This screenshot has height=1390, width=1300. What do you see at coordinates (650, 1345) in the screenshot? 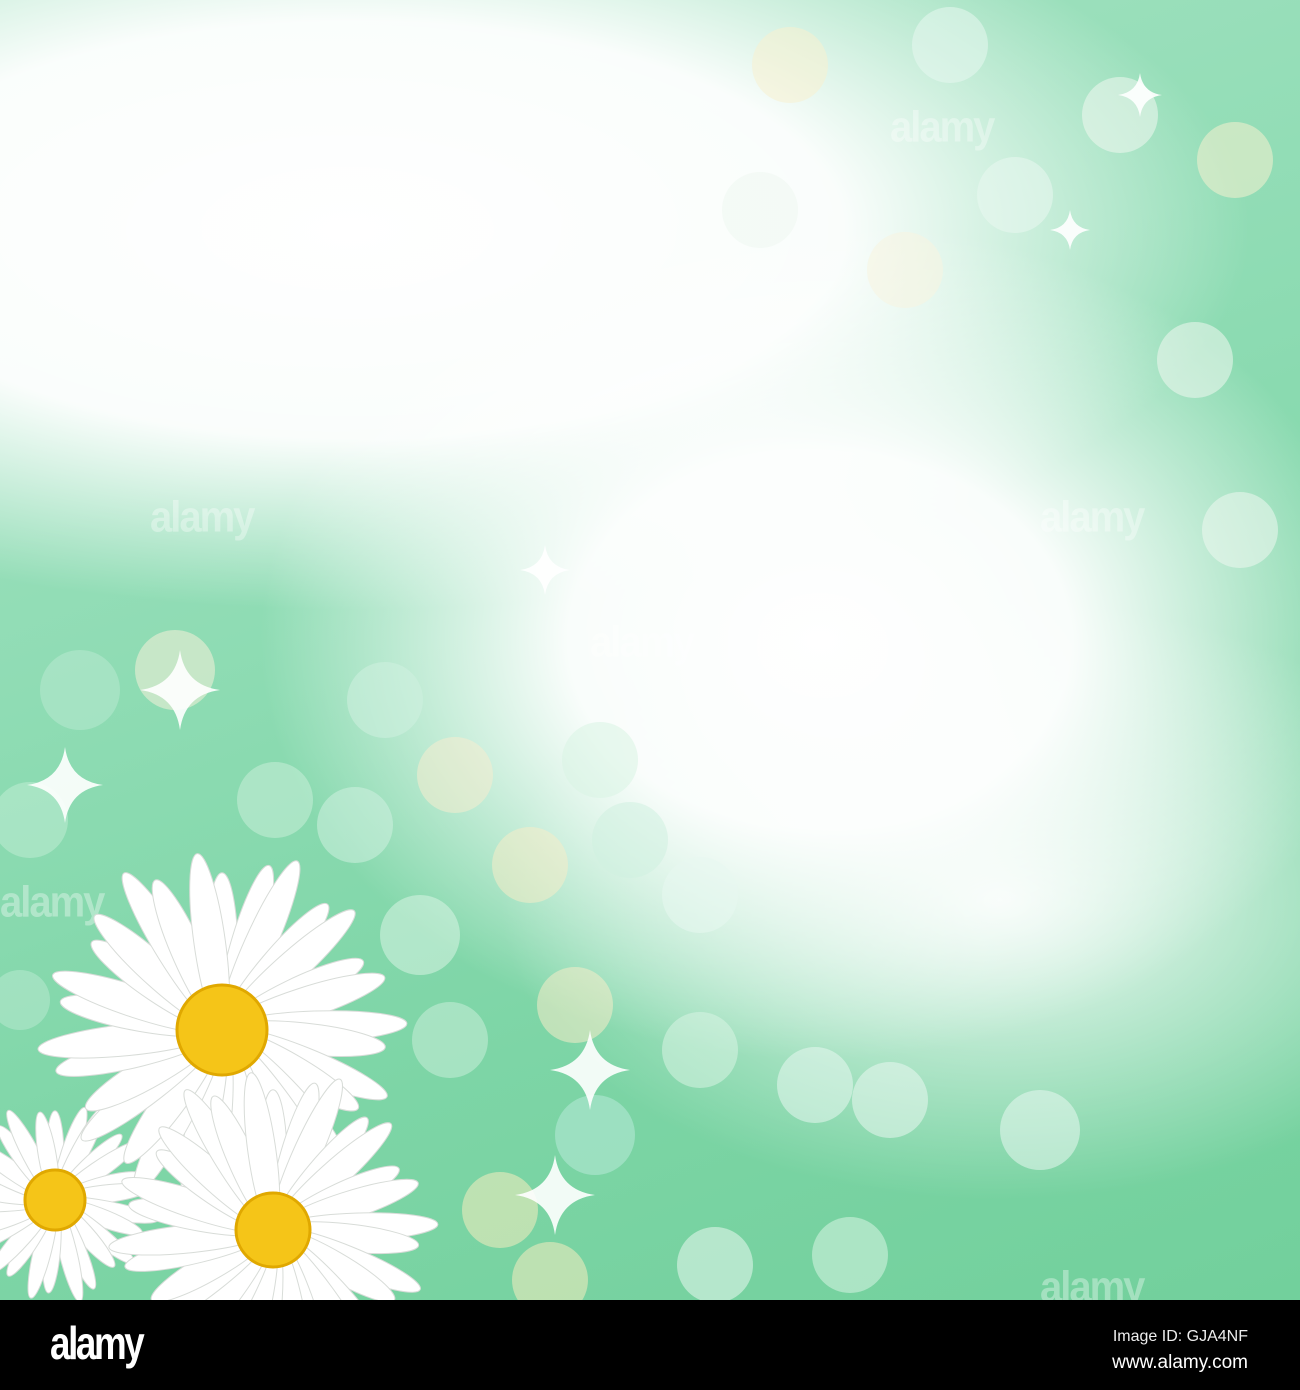
I see `footer-bar: alamy Image ID: GJA4NF www.alamy.com` at bounding box center [650, 1345].